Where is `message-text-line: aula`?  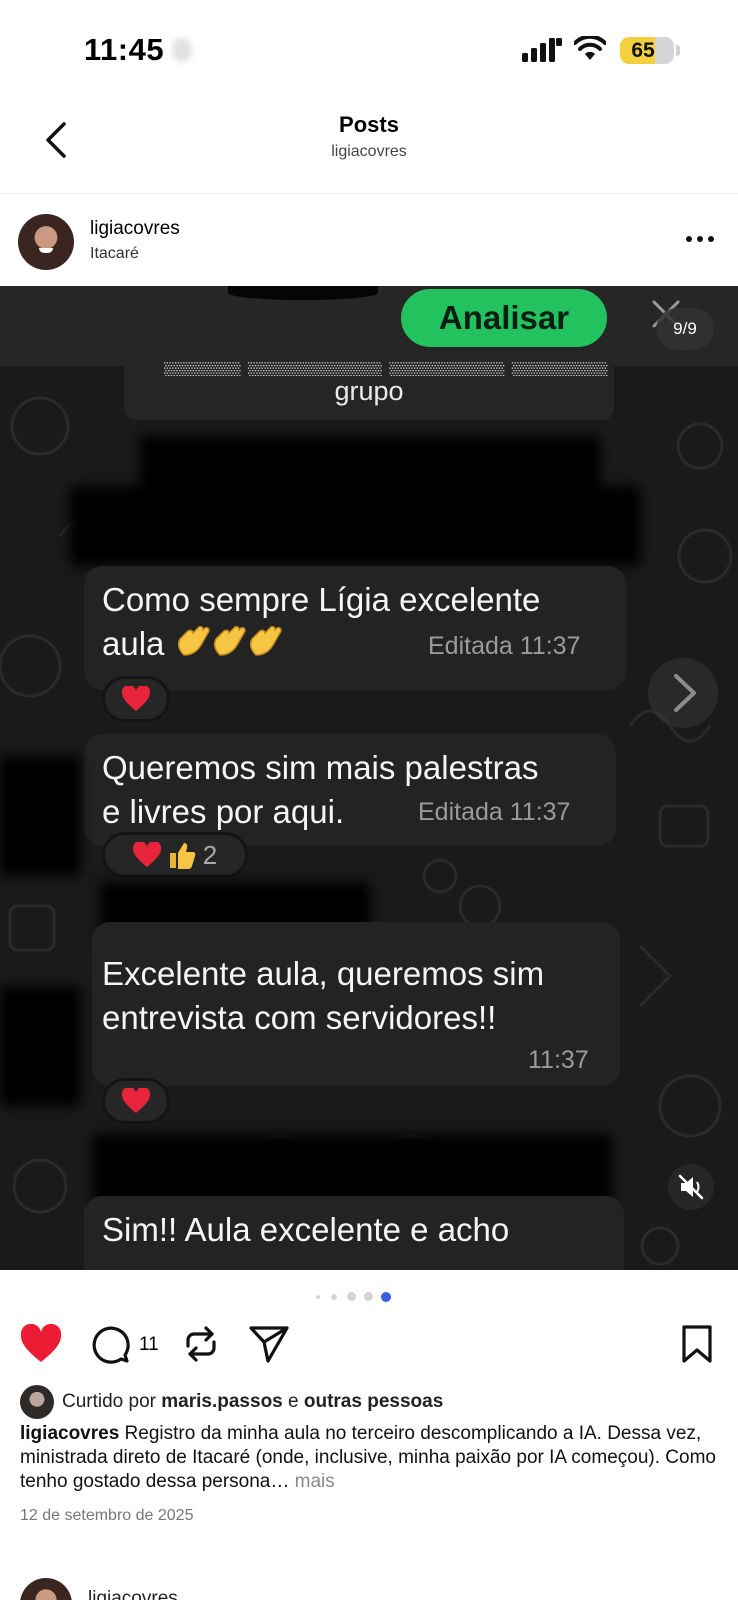 message-text-line: aula is located at coordinates (192, 644).